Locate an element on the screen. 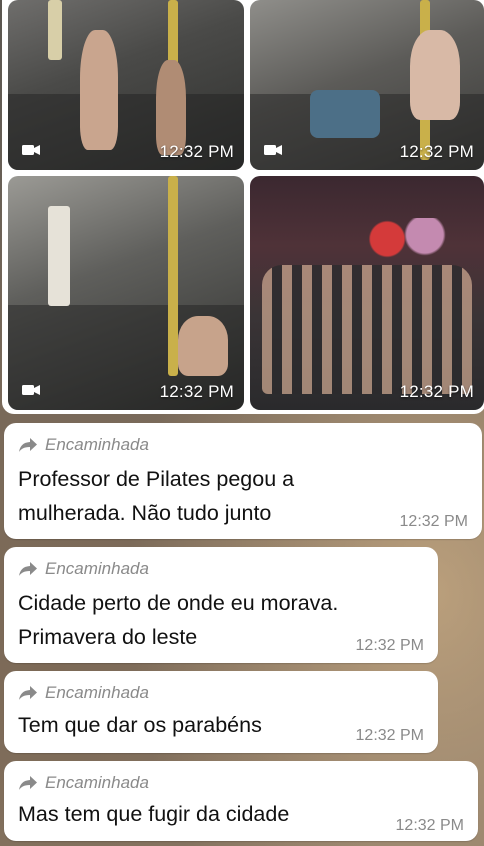 This screenshot has width=484, height=846. video-thumbnail-1: 12:32 PM is located at coordinates (126, 85).